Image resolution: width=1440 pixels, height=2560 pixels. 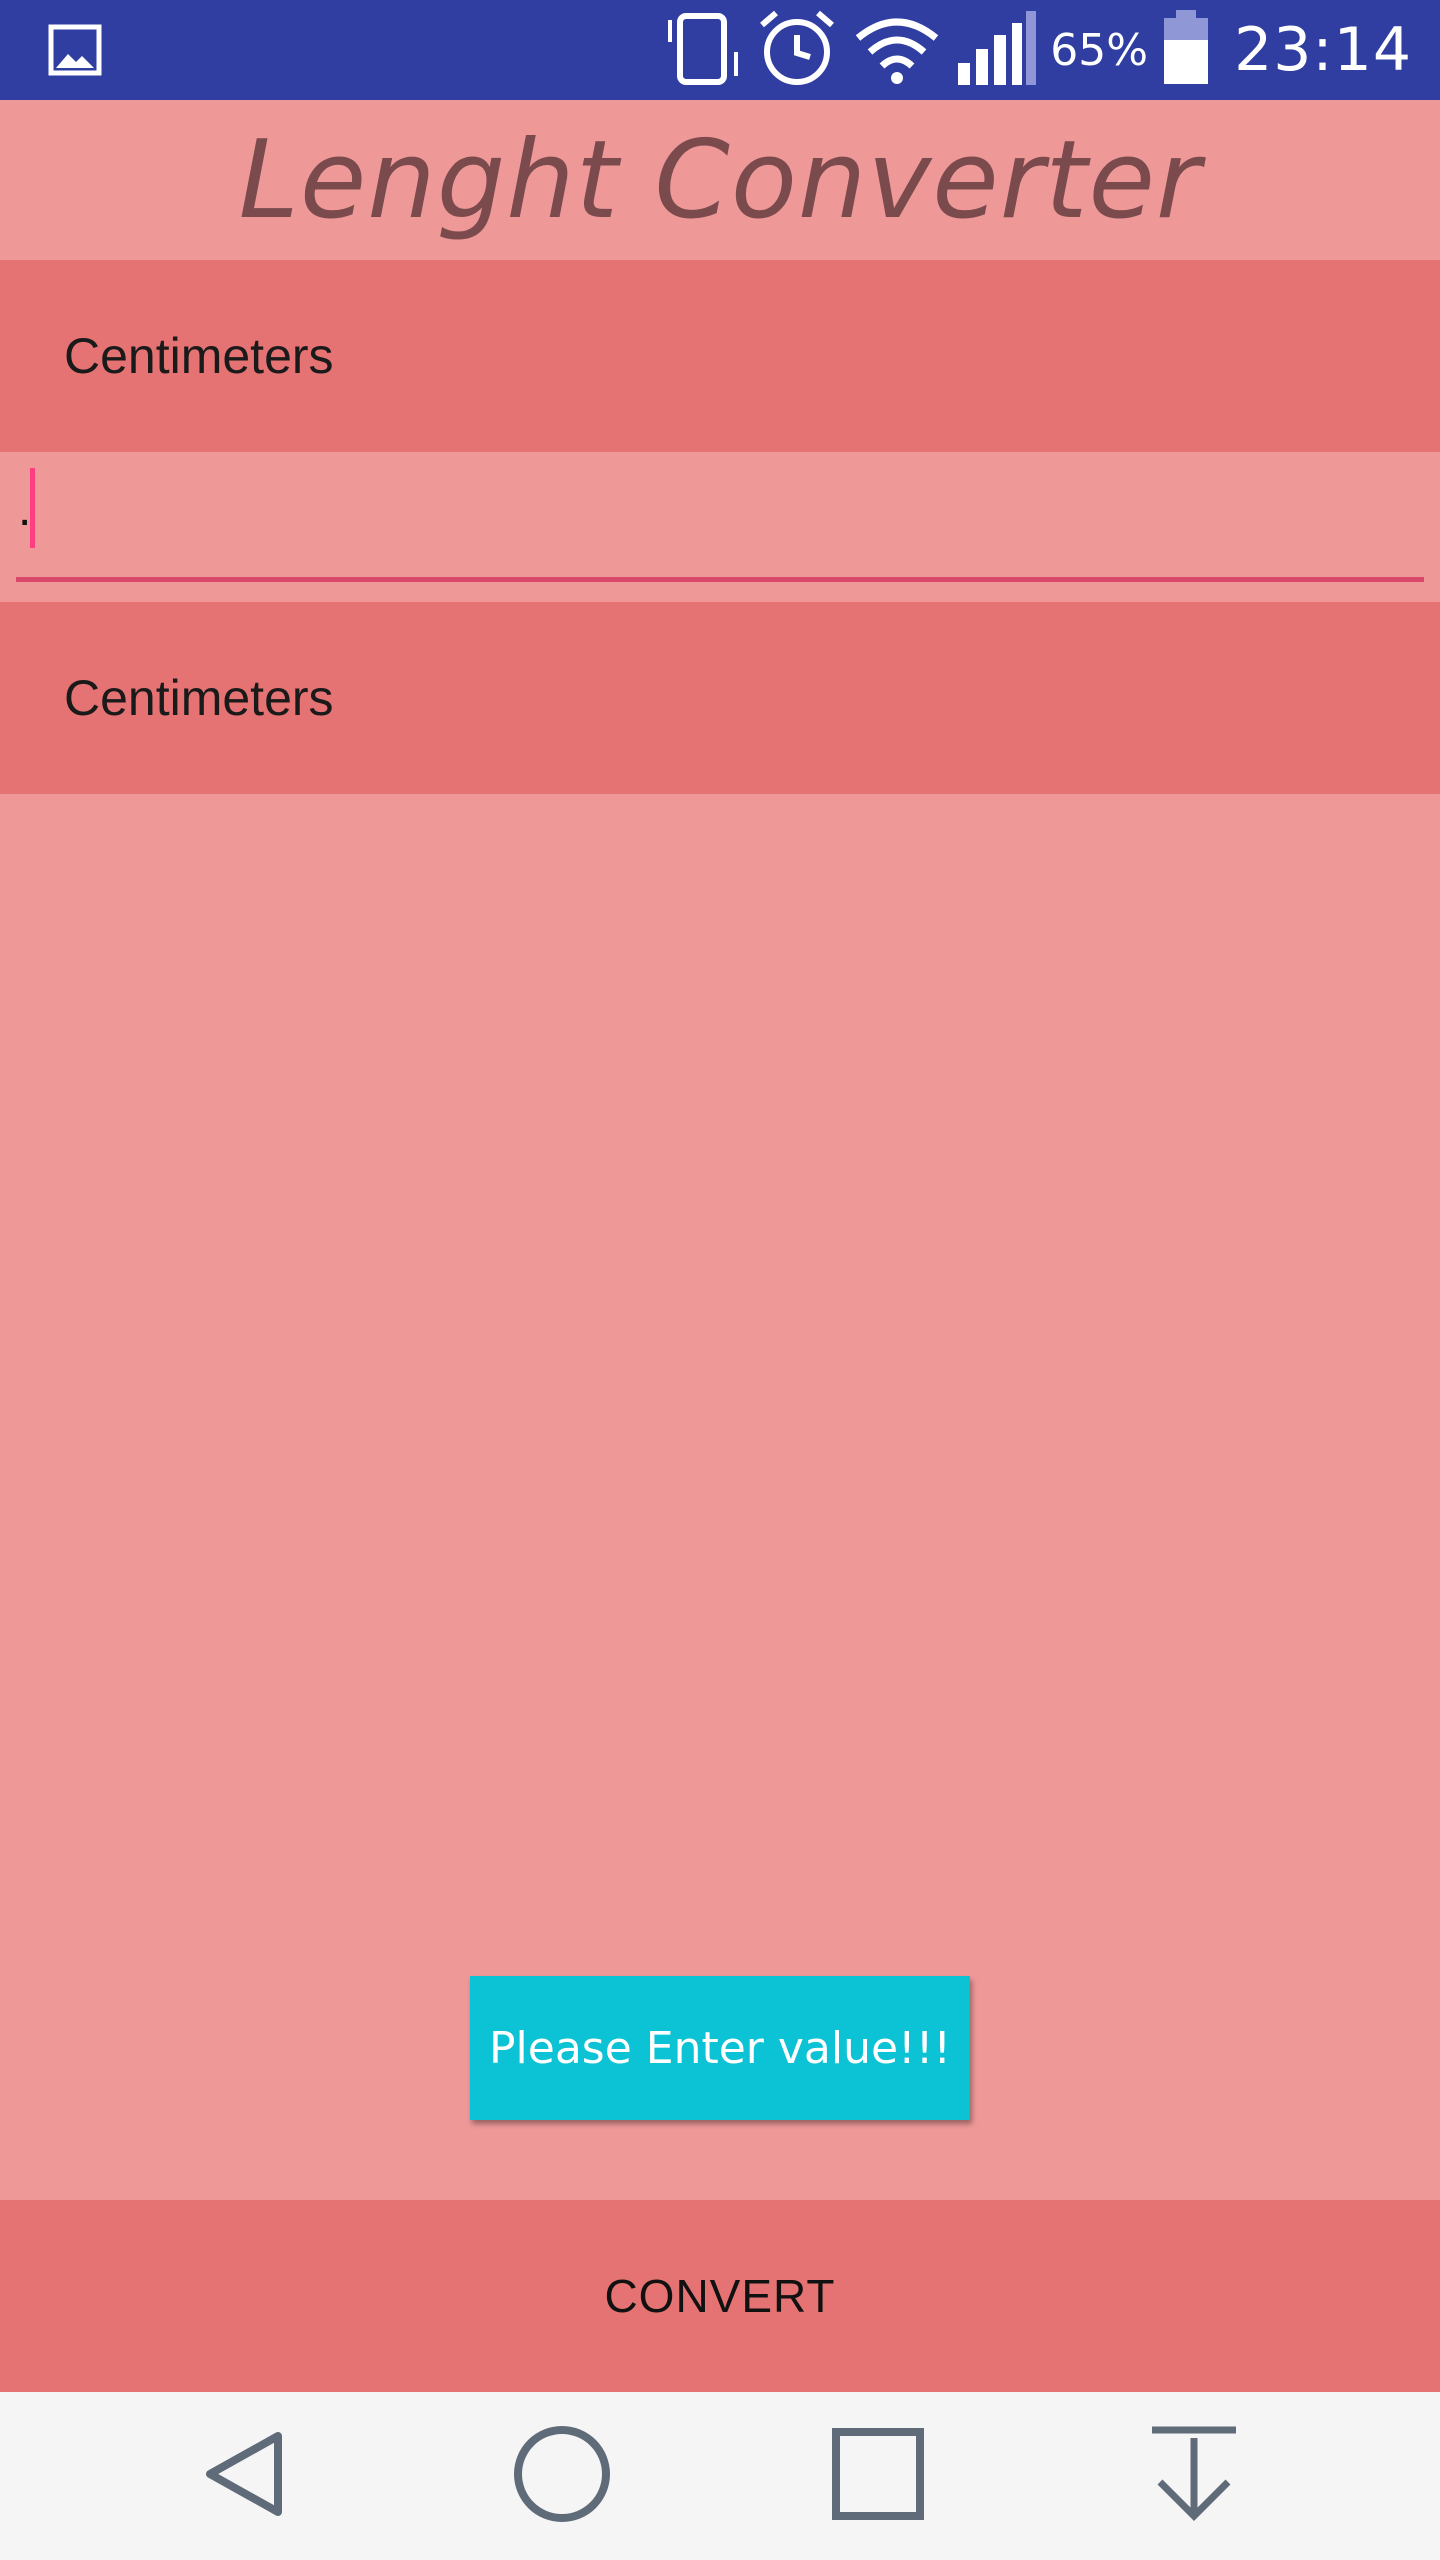 I want to click on from-unit-spinner: Centimeters, so click(x=720, y=356).